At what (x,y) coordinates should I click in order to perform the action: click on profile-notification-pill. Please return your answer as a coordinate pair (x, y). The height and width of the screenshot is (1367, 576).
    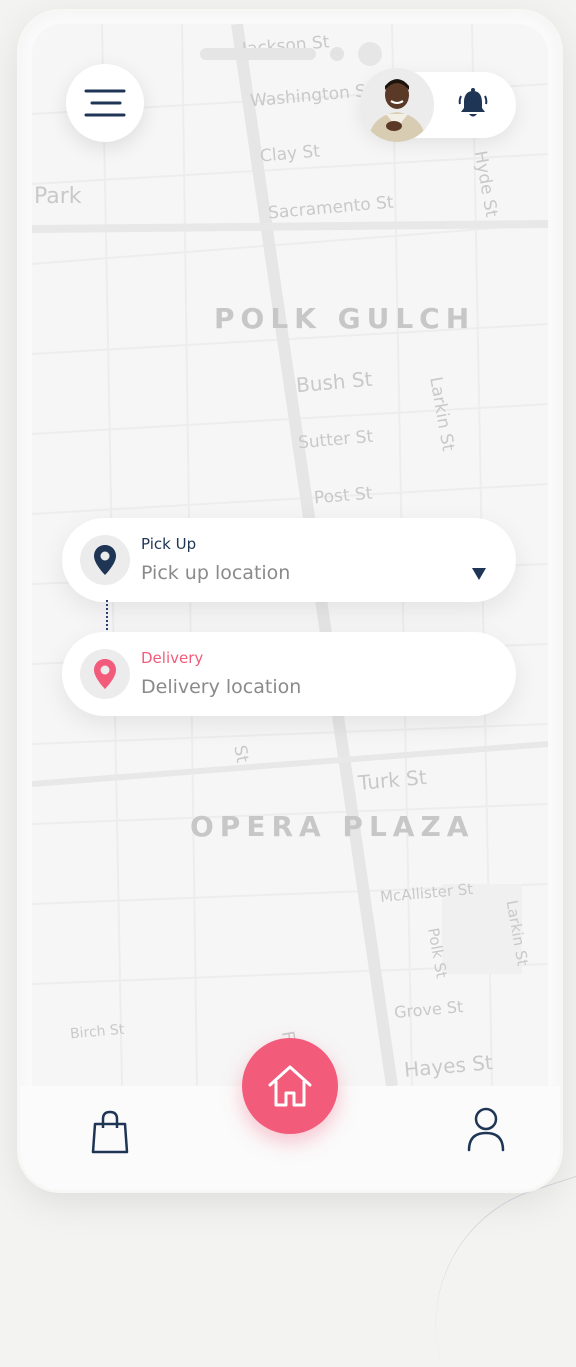
    Looking at the image, I should click on (438, 105).